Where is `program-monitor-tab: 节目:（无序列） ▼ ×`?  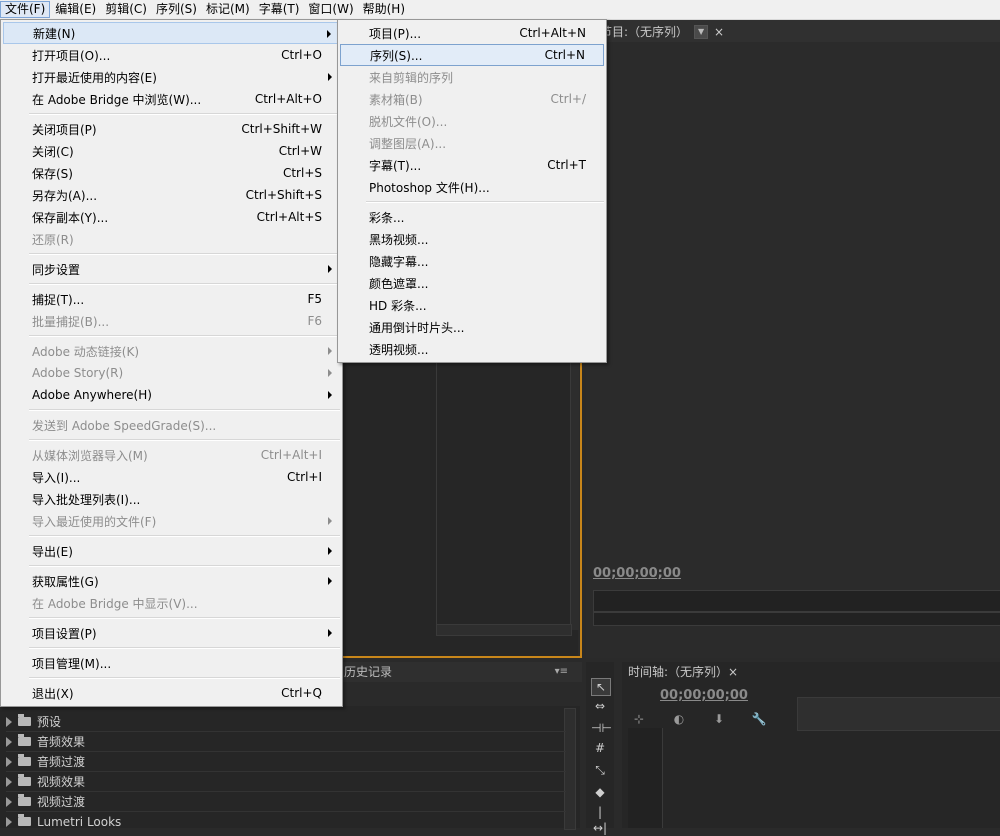 program-monitor-tab: 节目:（无序列） ▼ × is located at coordinates (662, 31).